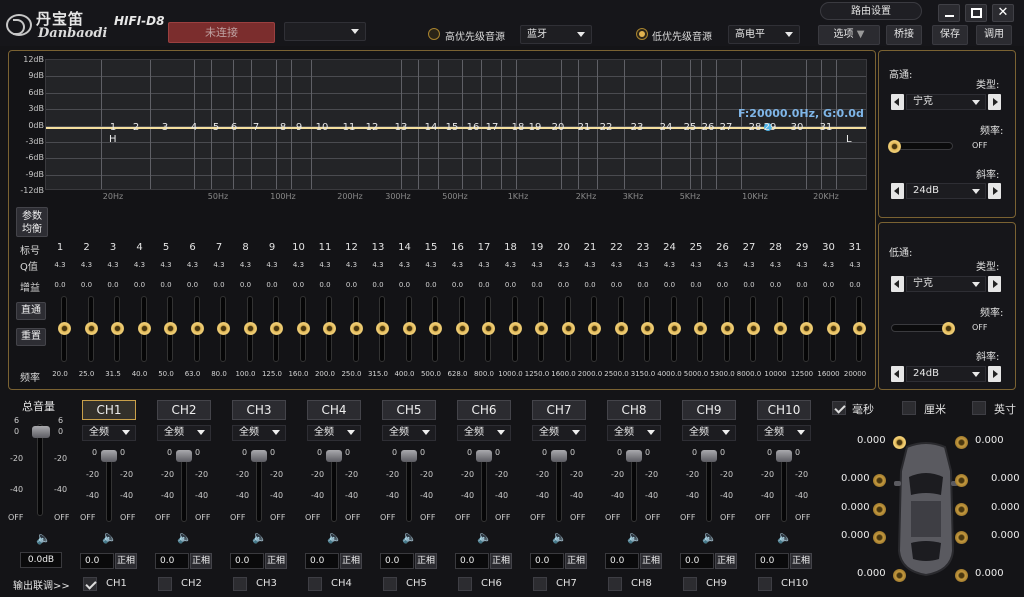  What do you see at coordinates (434, 34) in the screenshot?
I see `high-priority-radio` at bounding box center [434, 34].